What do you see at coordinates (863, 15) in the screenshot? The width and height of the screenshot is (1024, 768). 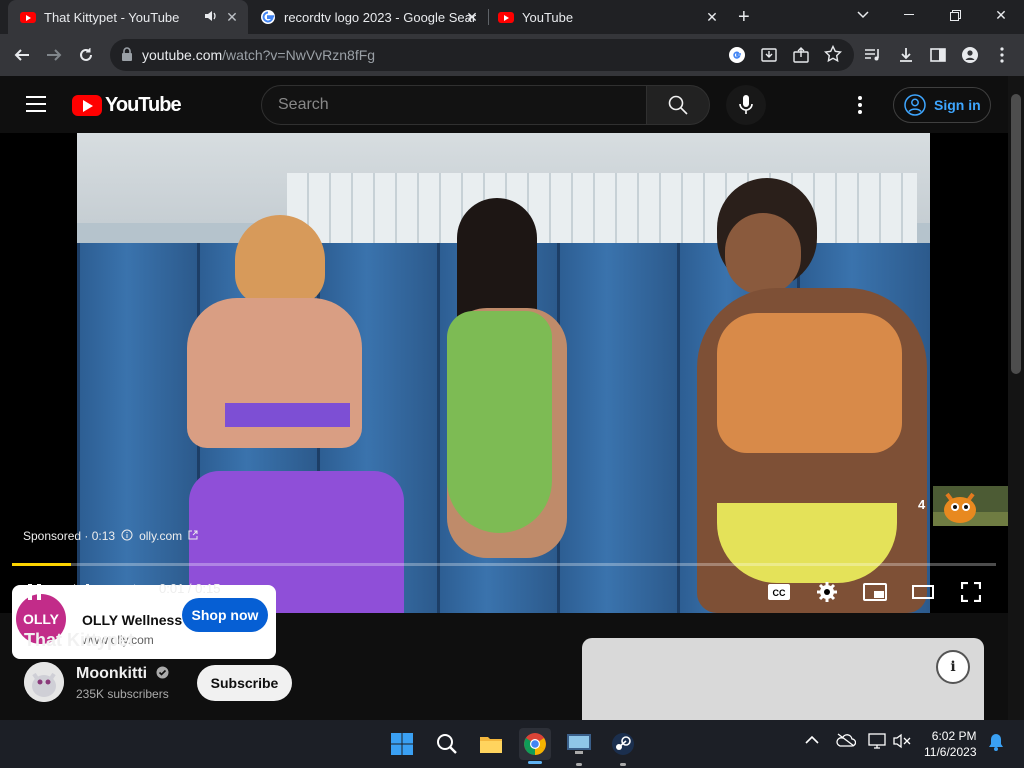 I see `tab-search-chevron-icon` at bounding box center [863, 15].